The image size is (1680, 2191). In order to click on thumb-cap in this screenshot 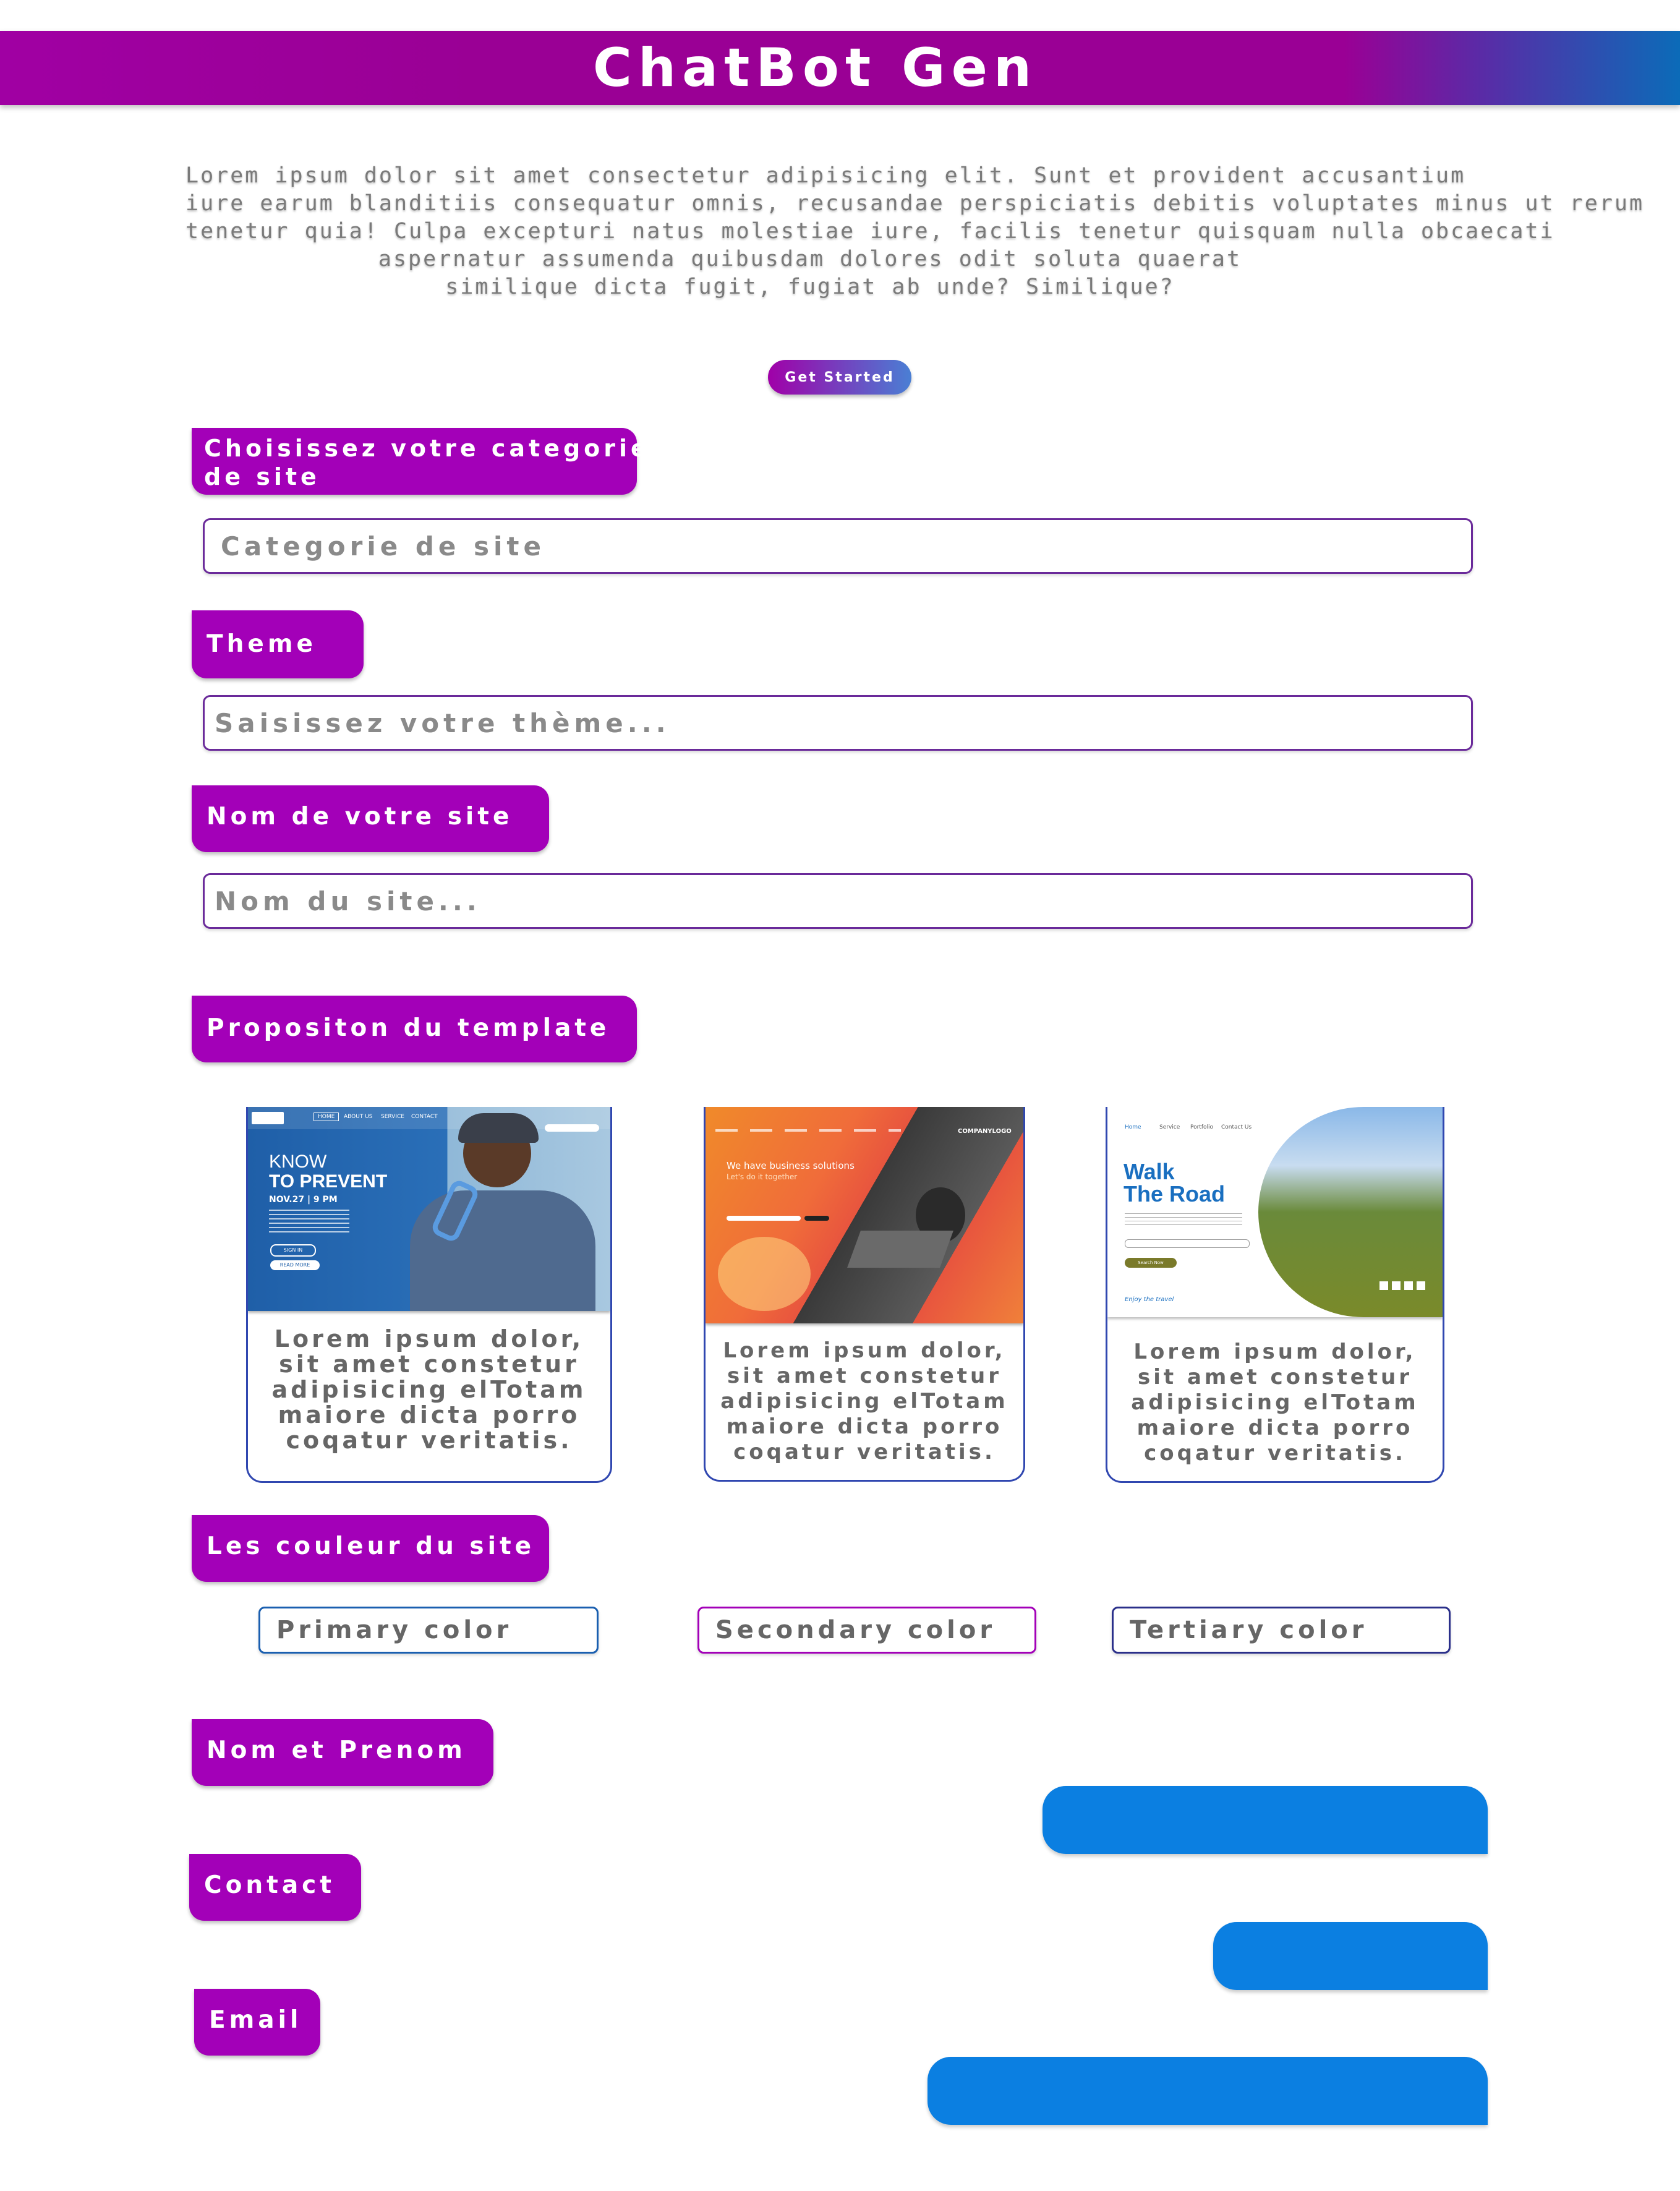, I will do `click(498, 1128)`.